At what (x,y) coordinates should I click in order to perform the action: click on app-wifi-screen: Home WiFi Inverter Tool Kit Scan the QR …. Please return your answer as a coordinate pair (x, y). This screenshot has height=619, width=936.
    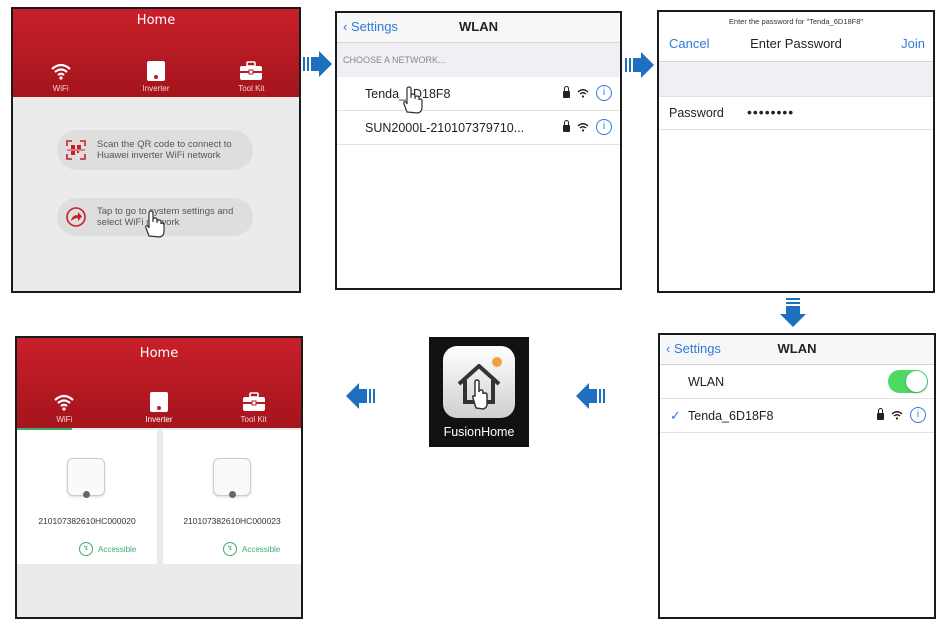
    Looking at the image, I should click on (156, 150).